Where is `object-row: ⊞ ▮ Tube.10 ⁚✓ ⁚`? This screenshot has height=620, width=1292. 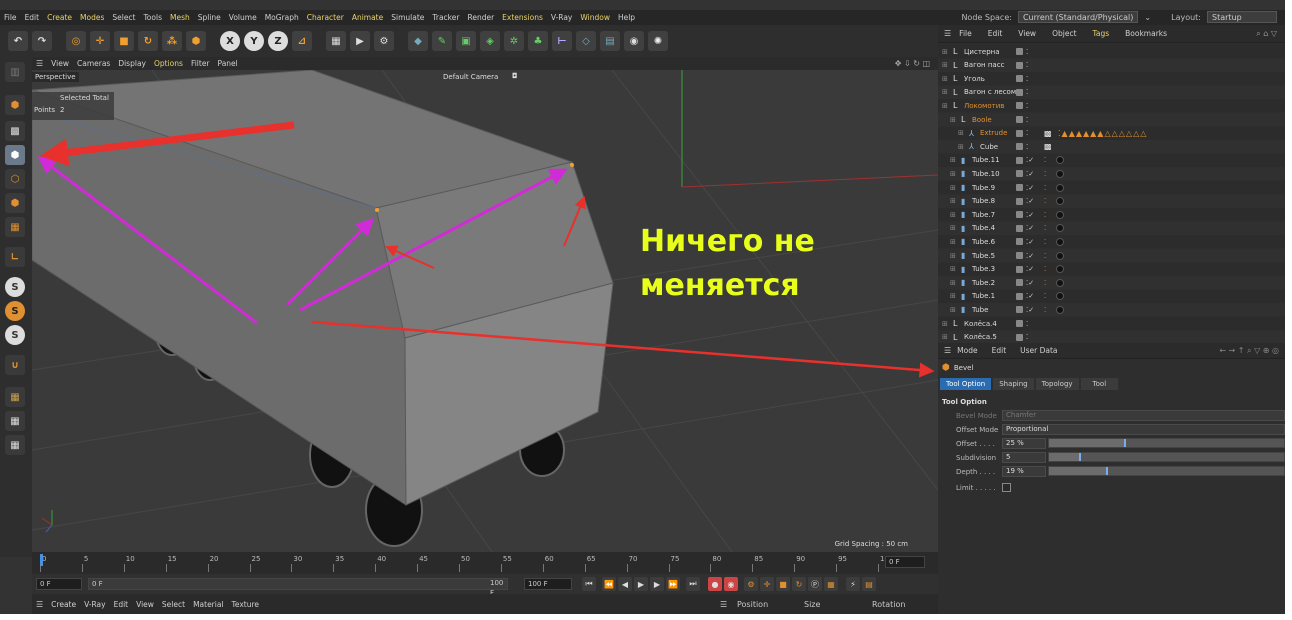 object-row: ⊞ ▮ Tube.10 ⁚✓ ⁚ is located at coordinates (1111, 174).